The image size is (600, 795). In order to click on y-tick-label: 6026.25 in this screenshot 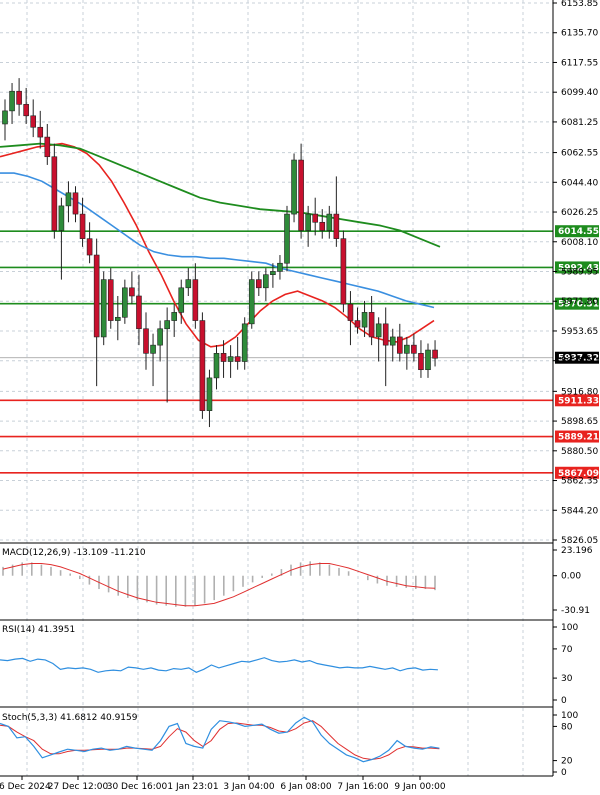, I will do `click(579, 213)`.